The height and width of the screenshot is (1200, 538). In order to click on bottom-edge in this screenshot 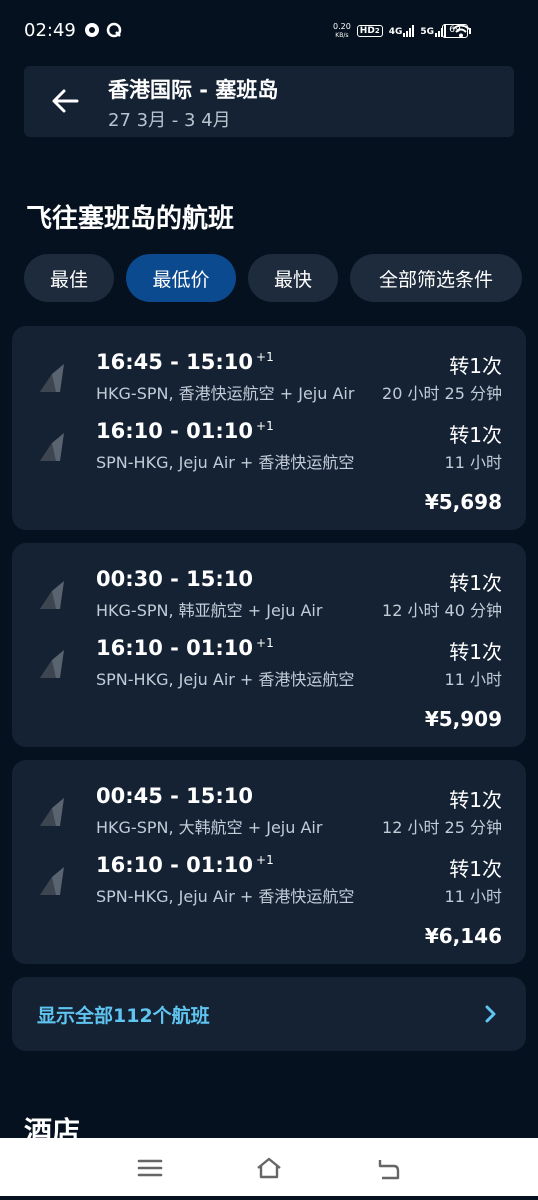, I will do `click(269, 1198)`.